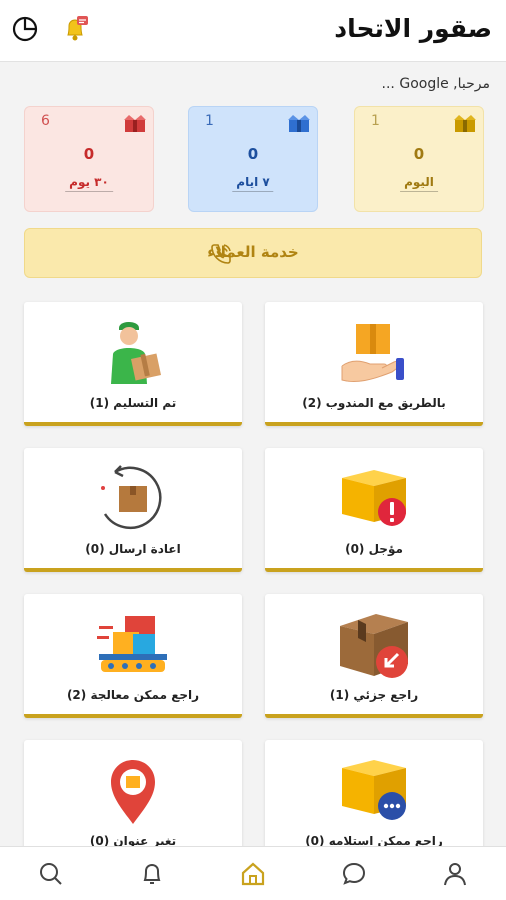  I want to click on hand-box-icon, so click(372, 353).